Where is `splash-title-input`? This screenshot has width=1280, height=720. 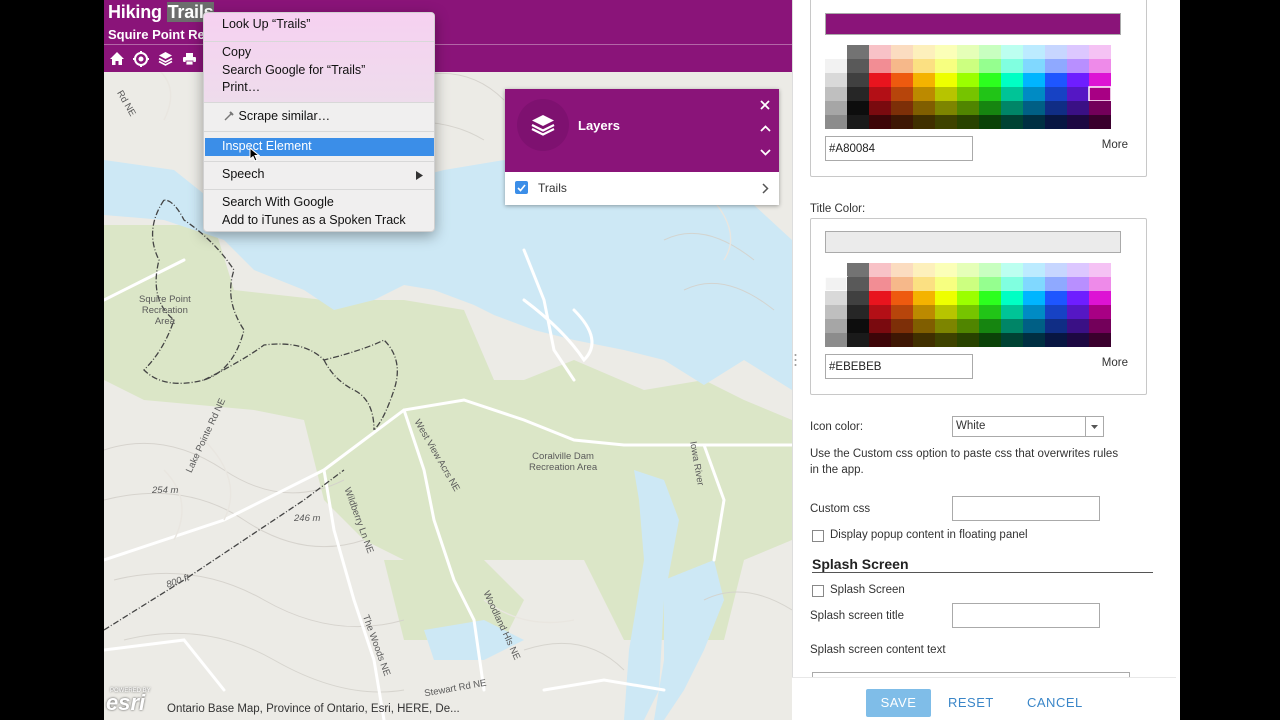
splash-title-input is located at coordinates (1026, 615).